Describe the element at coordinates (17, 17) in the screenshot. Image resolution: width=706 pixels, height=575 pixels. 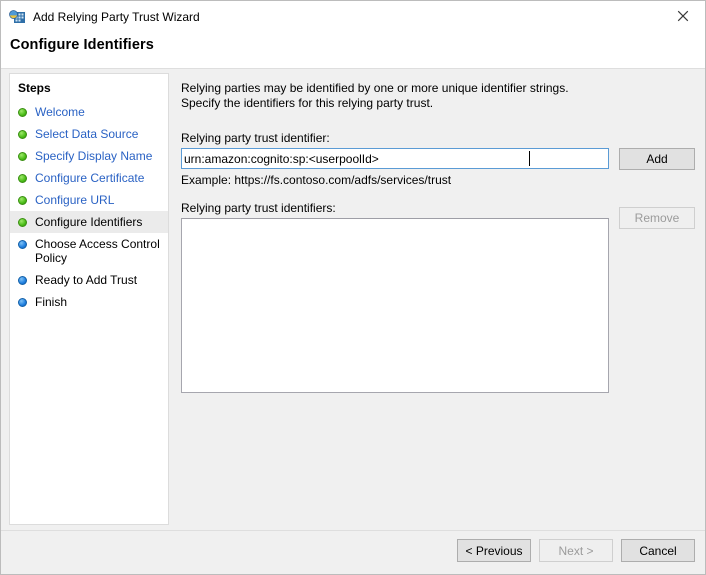
I see `wizard-app-icon` at that location.